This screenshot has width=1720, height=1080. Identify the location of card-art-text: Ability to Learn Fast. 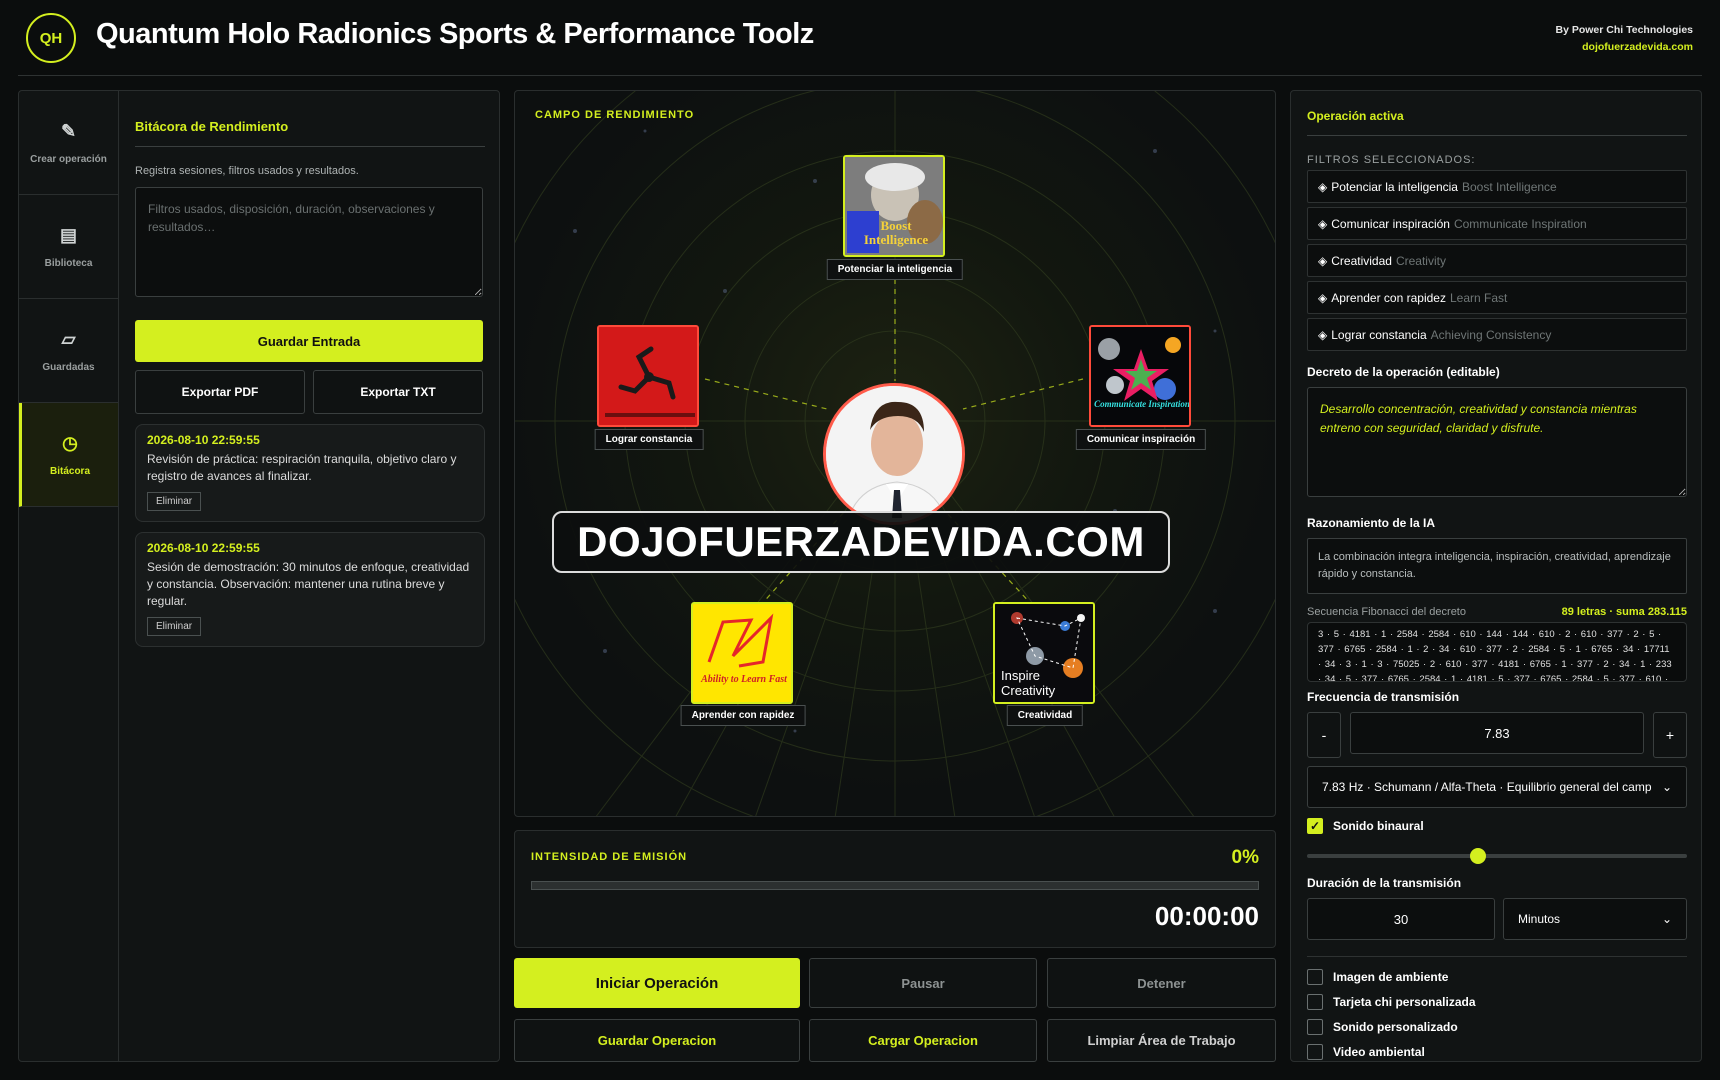
(744, 679).